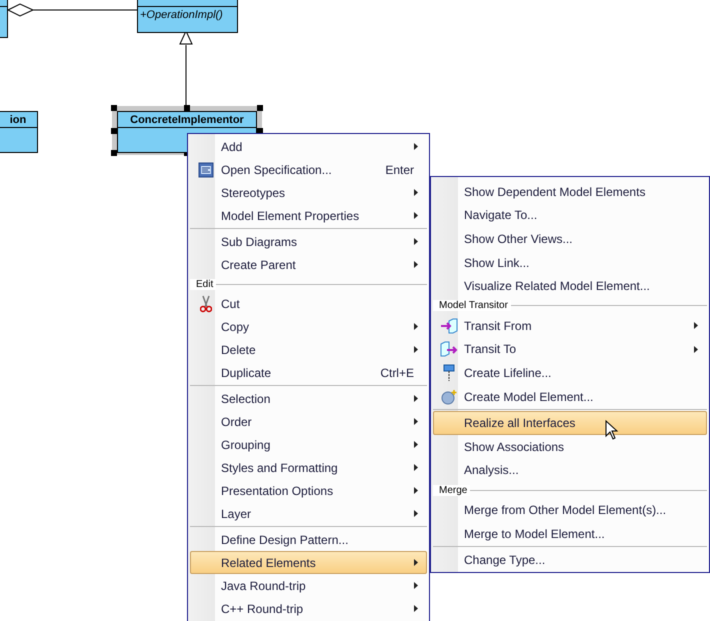  Describe the element at coordinates (308, 608) in the screenshot. I see `menu-item: C++ Round-trip` at that location.